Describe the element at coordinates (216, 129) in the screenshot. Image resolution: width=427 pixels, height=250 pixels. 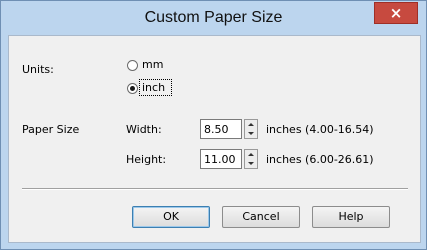
I see `width-value: 8.50` at that location.